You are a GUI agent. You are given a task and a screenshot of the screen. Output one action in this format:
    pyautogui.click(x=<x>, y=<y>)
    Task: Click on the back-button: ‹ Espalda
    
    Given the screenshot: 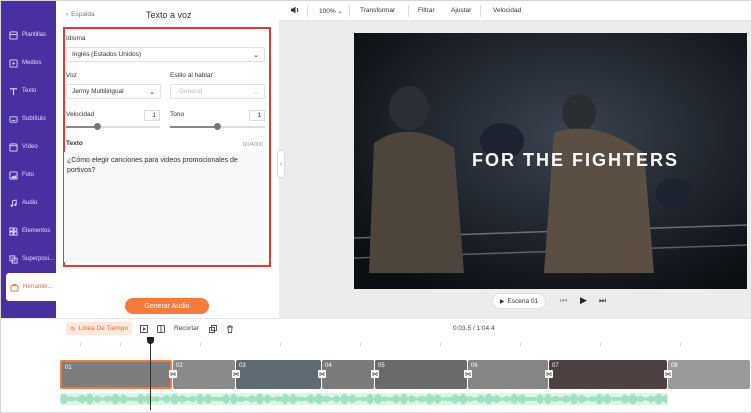 What is the action you would take?
    pyautogui.click(x=80, y=14)
    